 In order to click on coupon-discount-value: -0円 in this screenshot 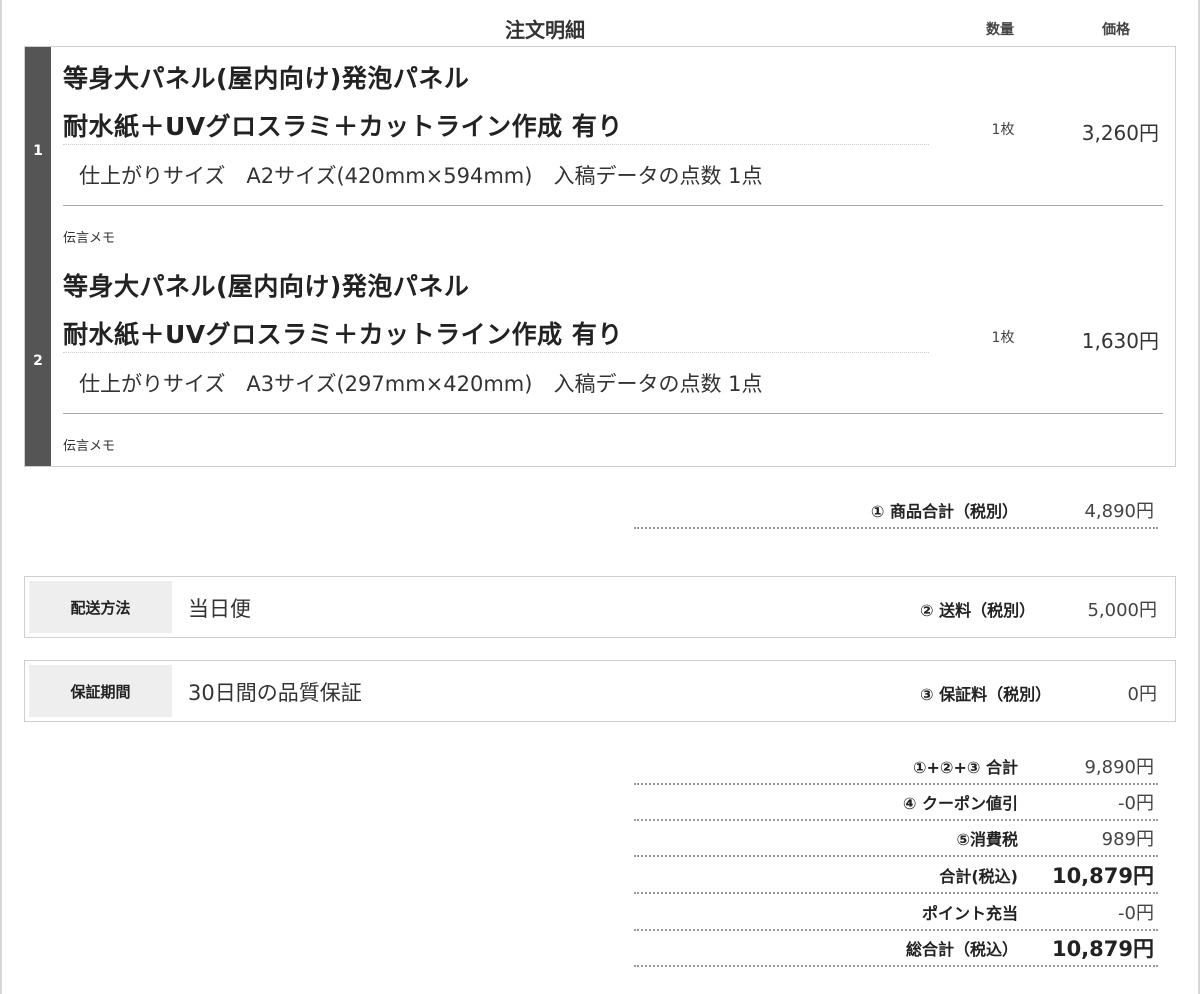, I will do `click(1136, 803)`.